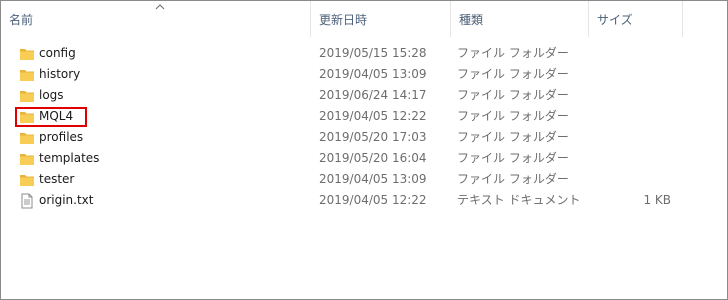  I want to click on column-header-bar: 名前 更新日時 種類 サイズ, so click(364, 19).